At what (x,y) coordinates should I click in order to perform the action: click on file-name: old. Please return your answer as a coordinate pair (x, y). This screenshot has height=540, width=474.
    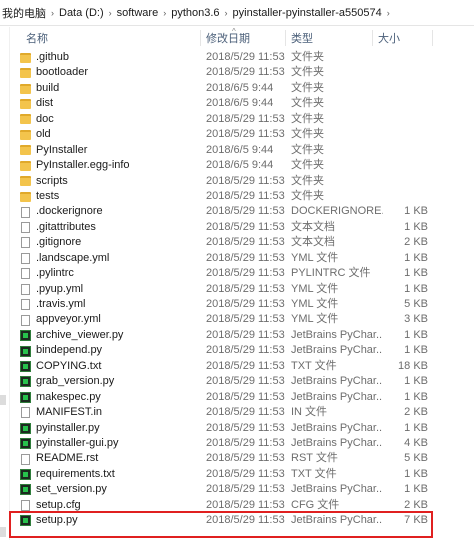
    Looking at the image, I should click on (43, 134).